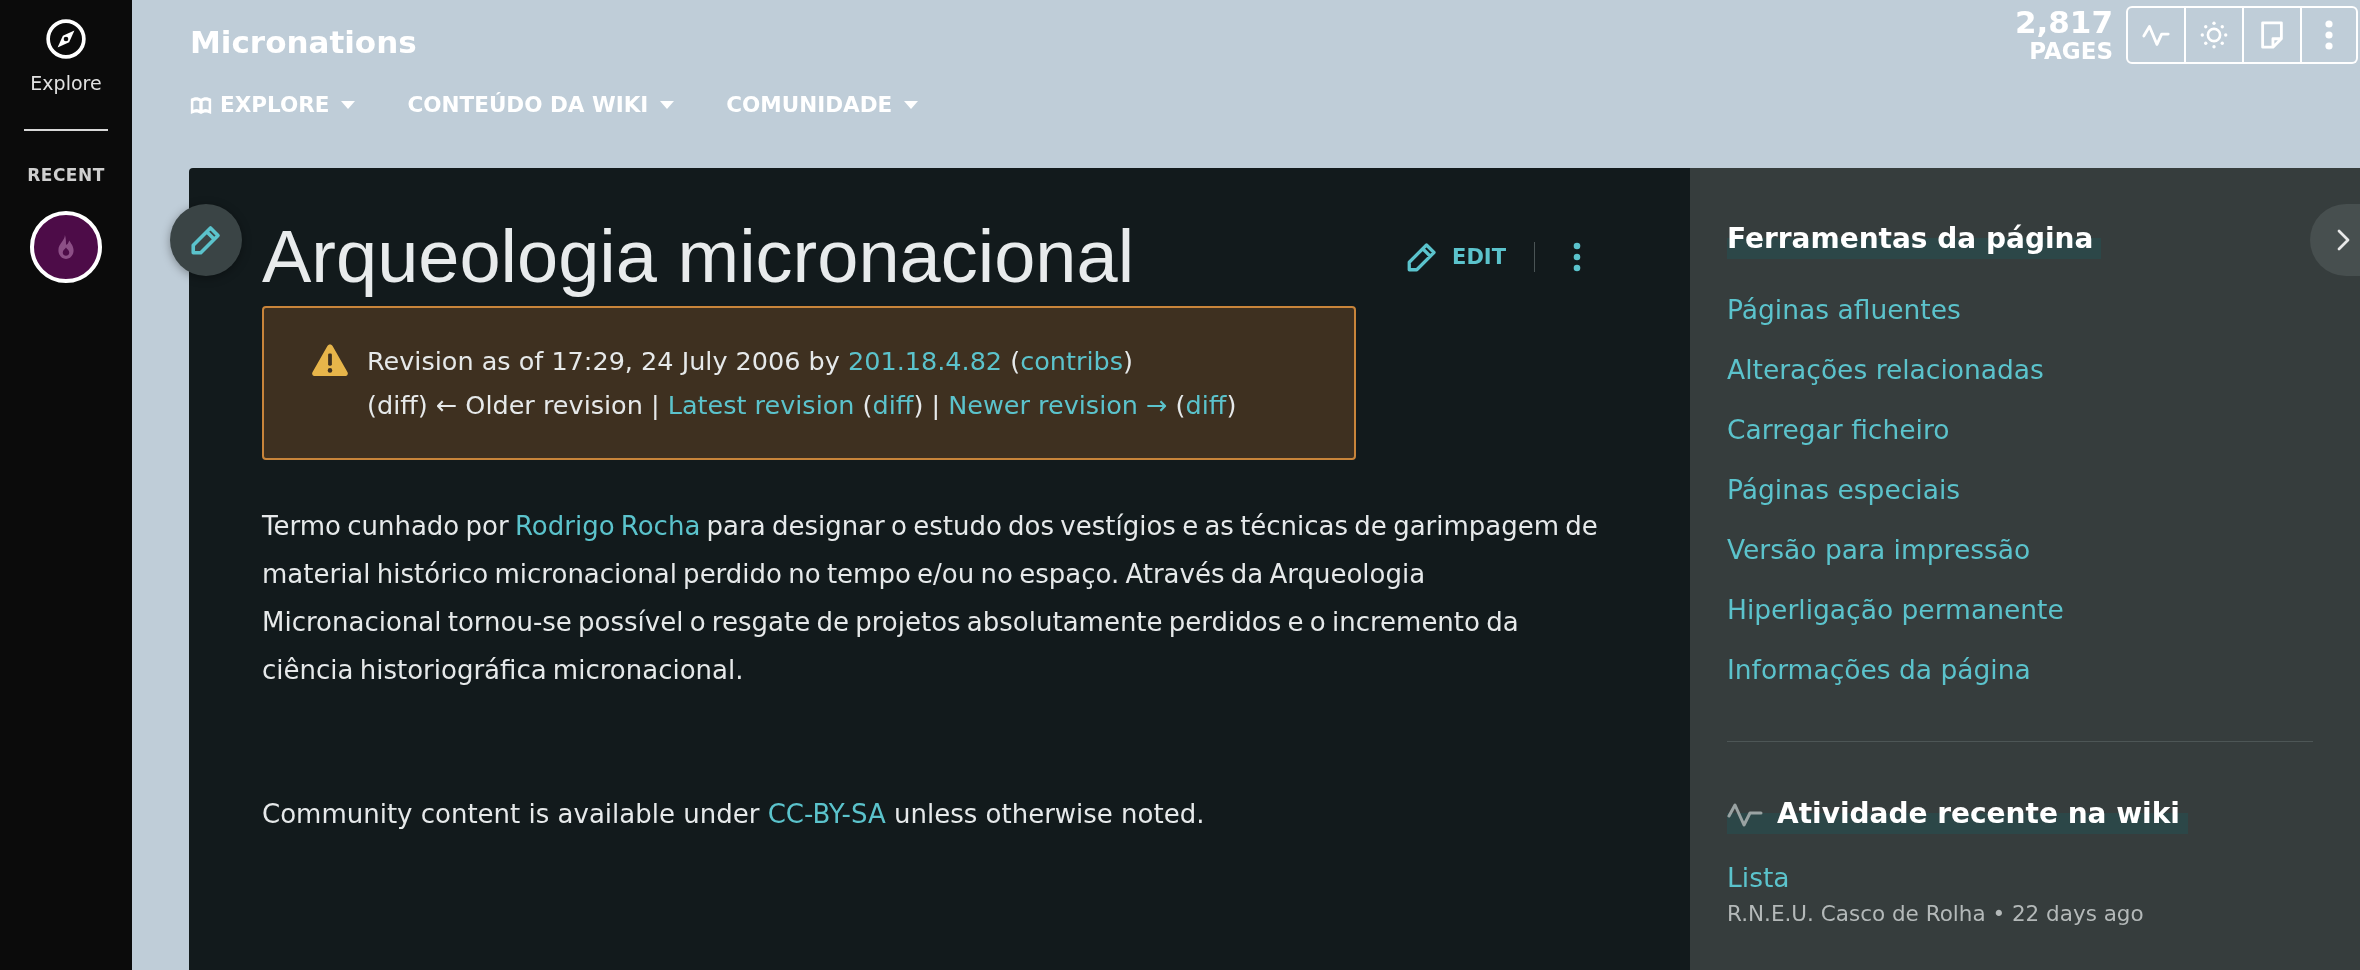 This screenshot has width=2360, height=970. Describe the element at coordinates (750, 361) in the screenshot. I see `revision-text: Revision as of 17:29, 24 July 2006 by 201.18.4.82 (contribs)` at that location.